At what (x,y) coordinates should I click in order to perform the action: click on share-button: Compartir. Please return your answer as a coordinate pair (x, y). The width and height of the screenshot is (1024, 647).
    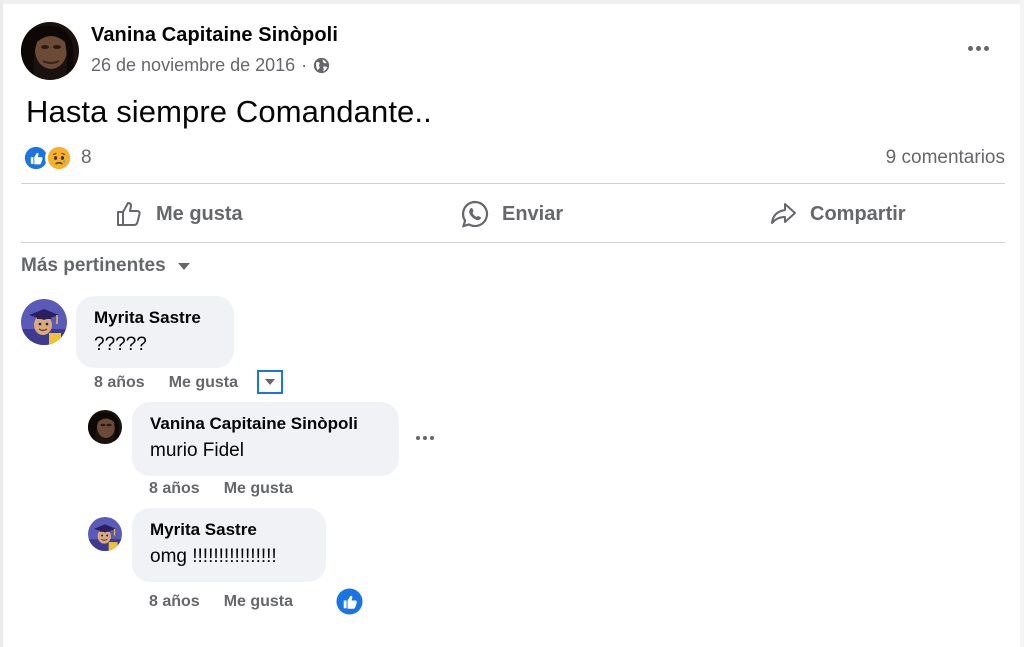
    Looking at the image, I should click on (837, 214).